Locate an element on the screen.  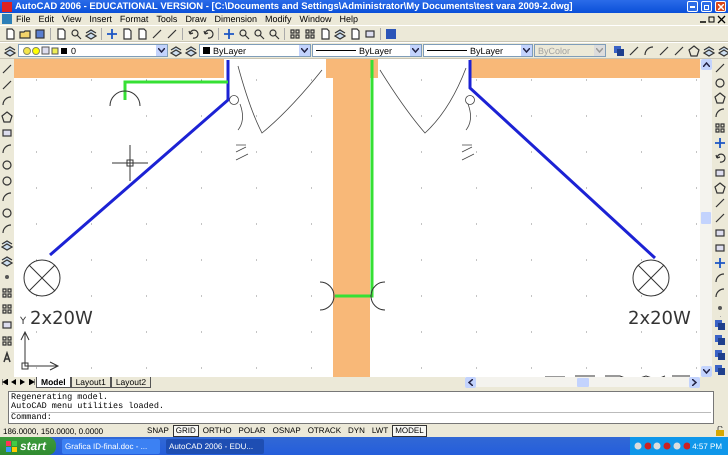
zoom-window-icon is located at coordinates (259, 34).